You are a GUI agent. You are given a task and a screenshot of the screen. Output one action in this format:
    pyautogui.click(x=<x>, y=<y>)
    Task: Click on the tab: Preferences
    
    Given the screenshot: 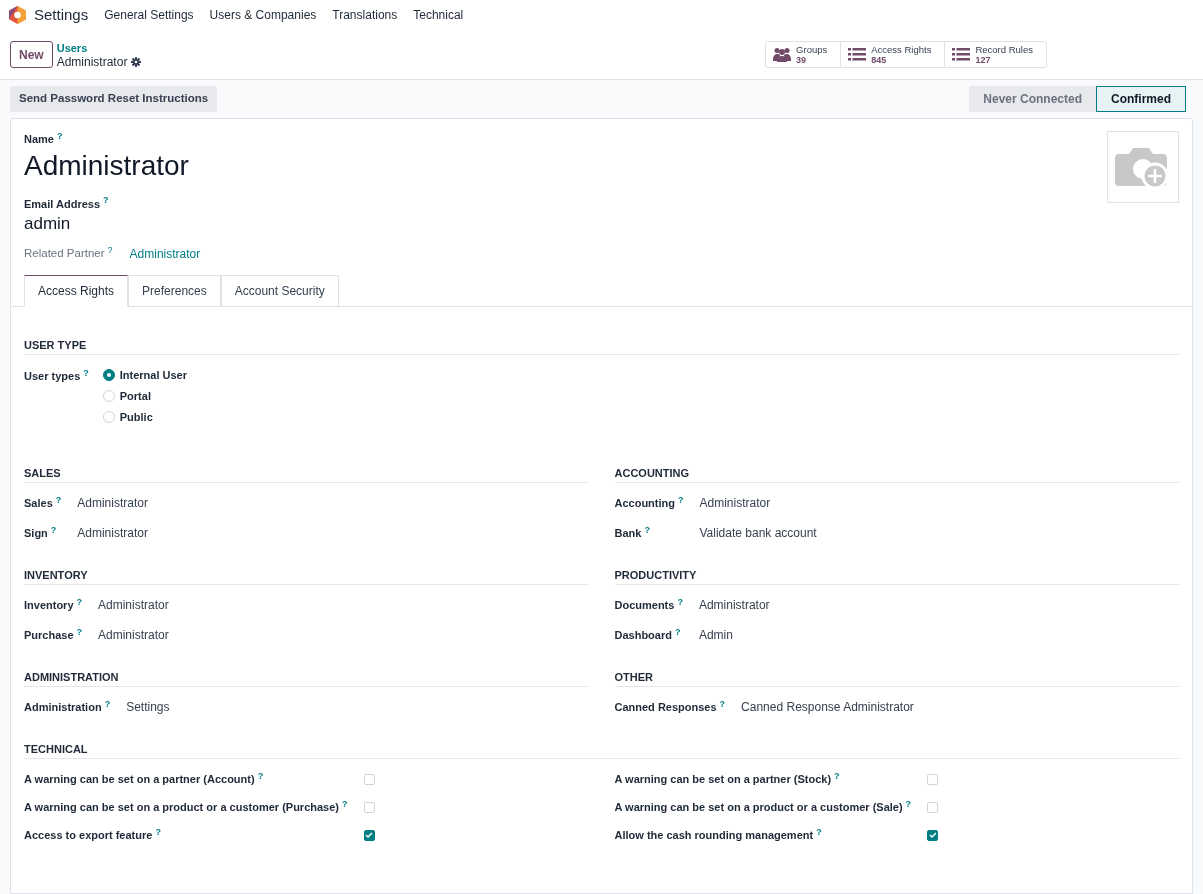 What is the action you would take?
    pyautogui.click(x=174, y=291)
    